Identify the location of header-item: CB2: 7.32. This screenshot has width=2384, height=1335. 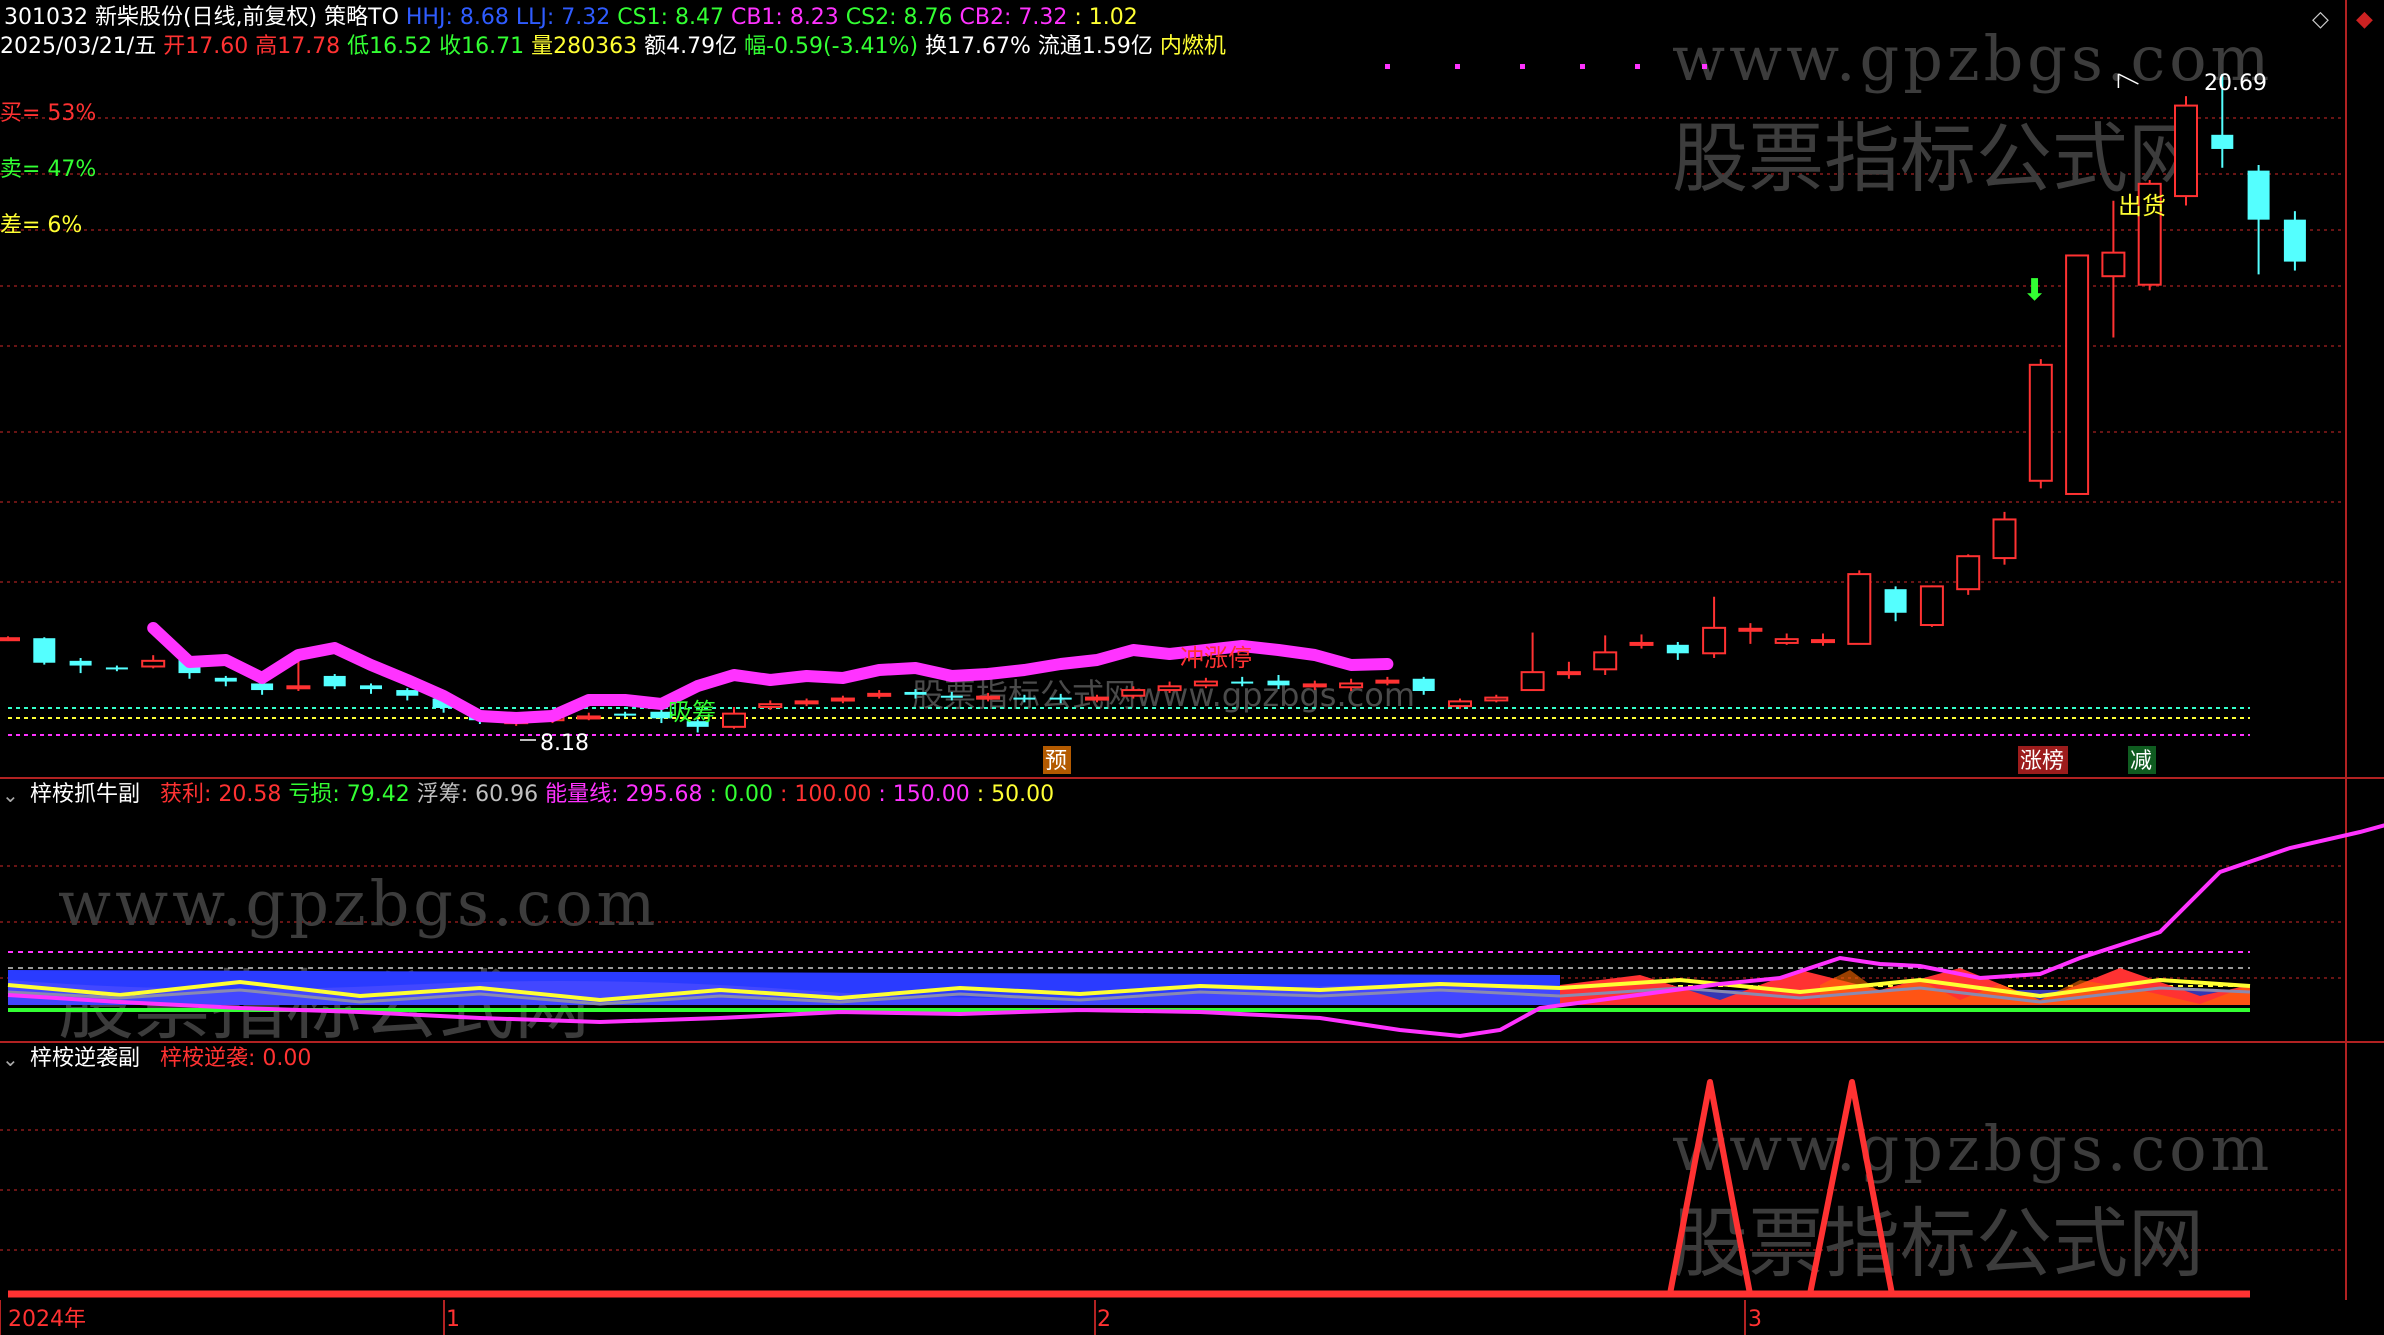
(1010, 17).